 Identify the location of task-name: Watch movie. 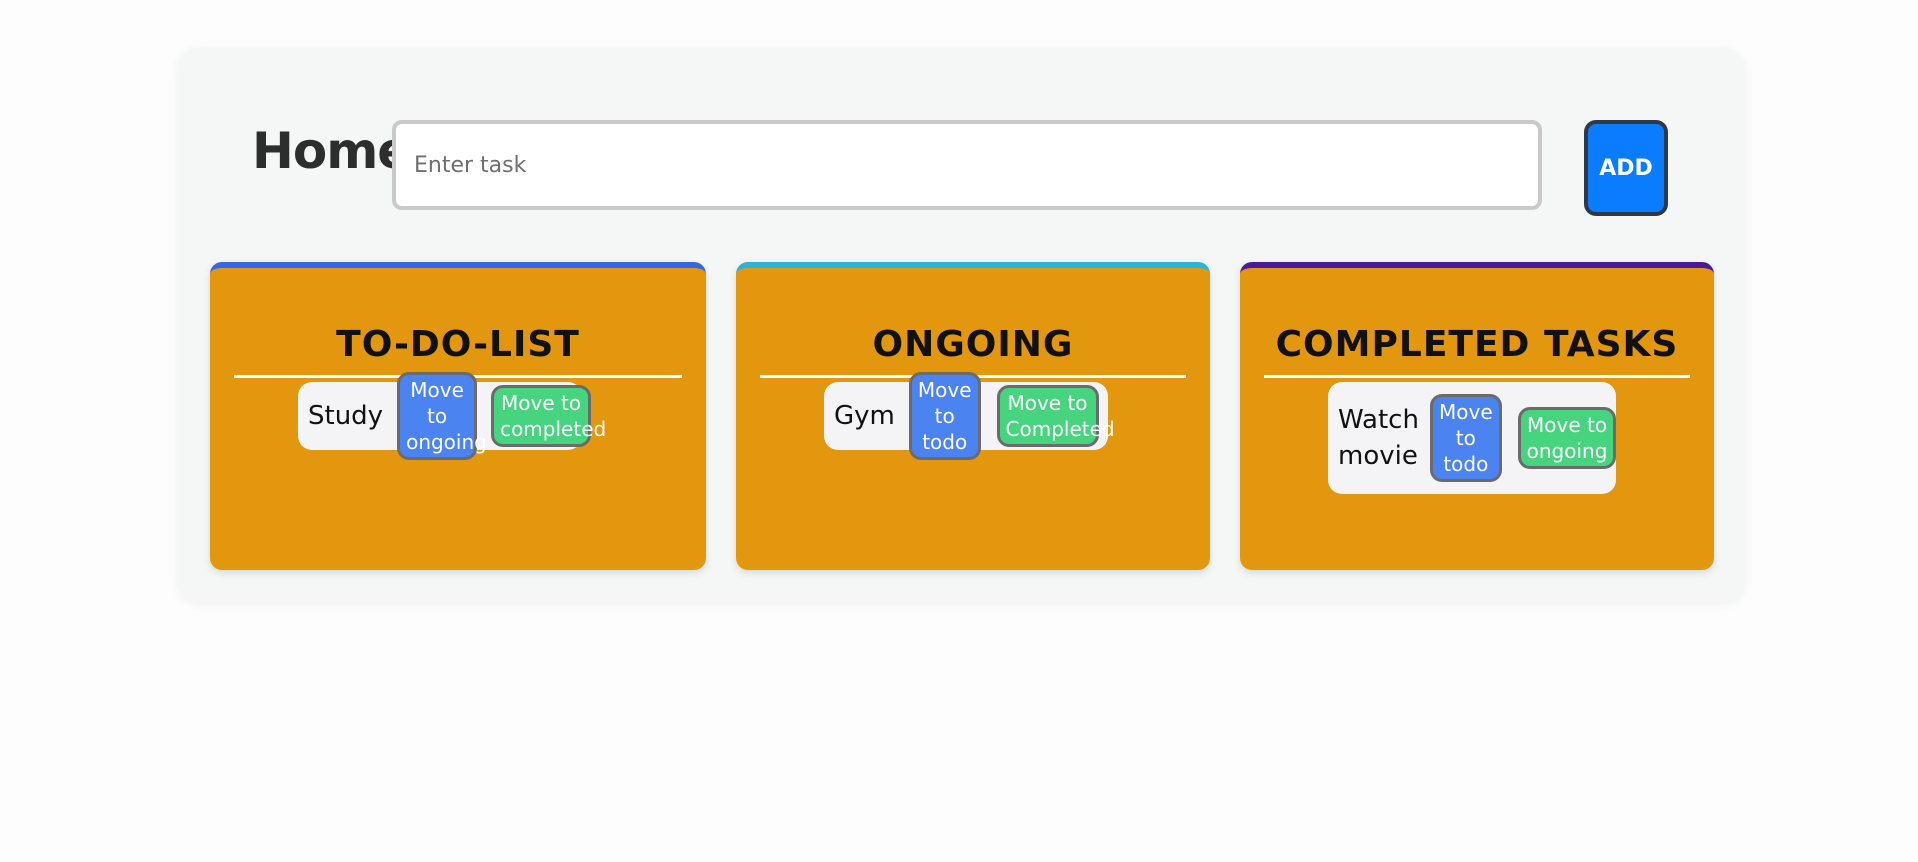
(1378, 438).